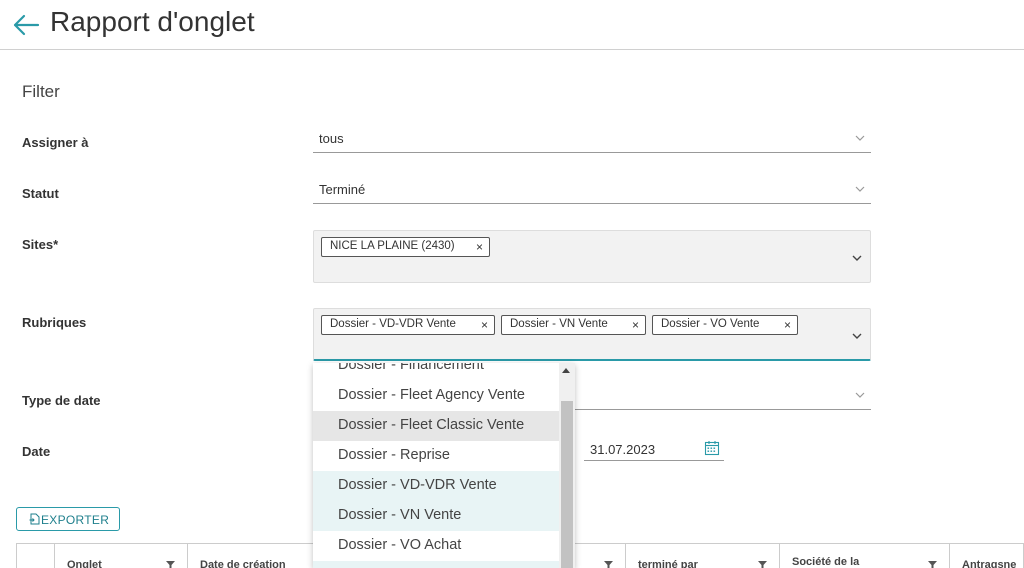 The width and height of the screenshot is (1024, 568). Describe the element at coordinates (405, 247) in the screenshot. I see `sites-chip: NICE LA PLAINE (2430) ×` at that location.